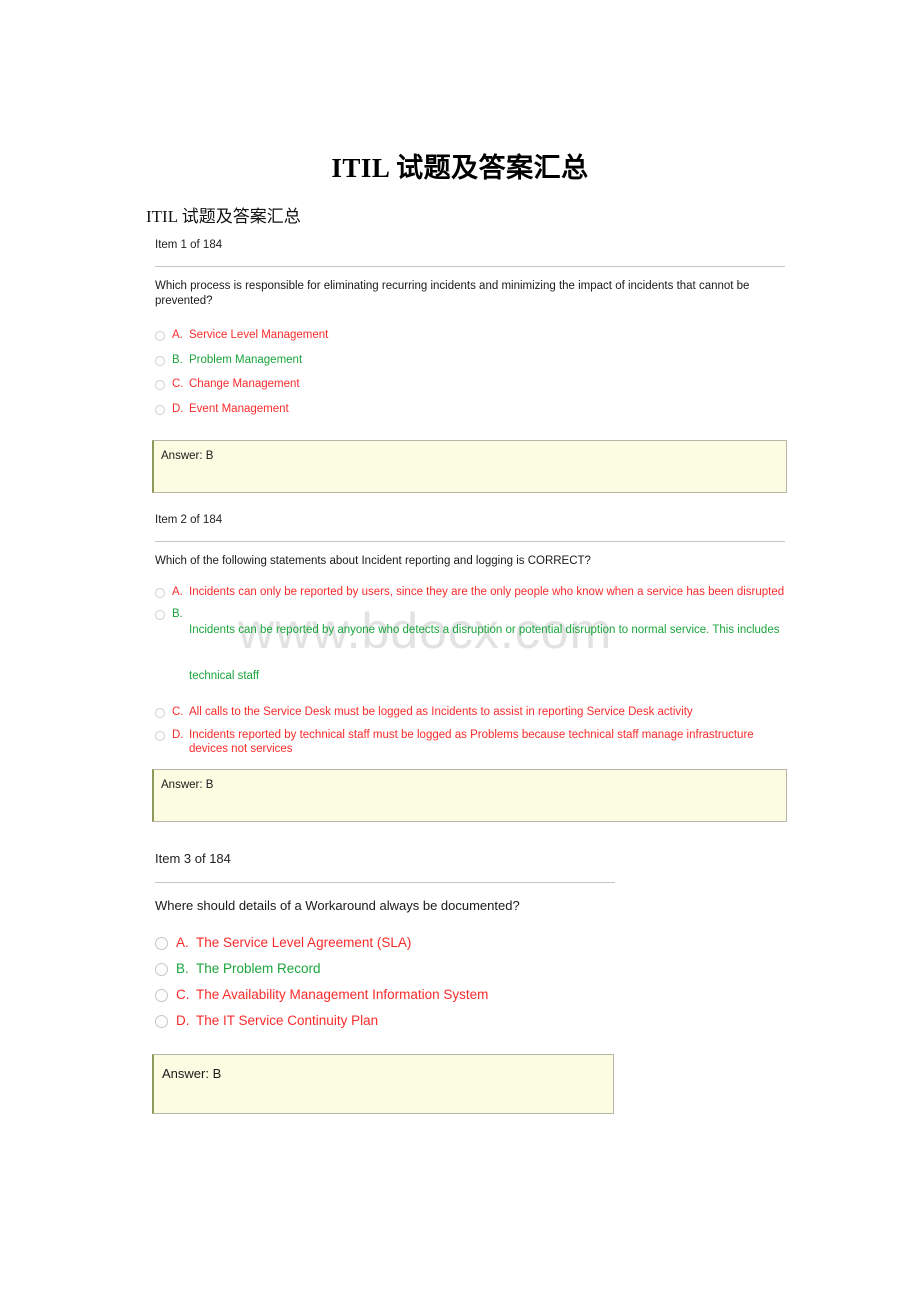 The height and width of the screenshot is (1302, 920). I want to click on item-counter-1: Item 1 of 184, so click(189, 245).